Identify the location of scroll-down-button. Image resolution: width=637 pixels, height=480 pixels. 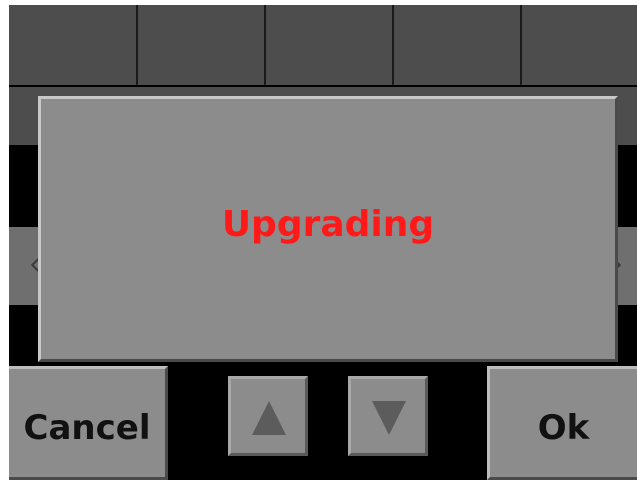
(388, 416).